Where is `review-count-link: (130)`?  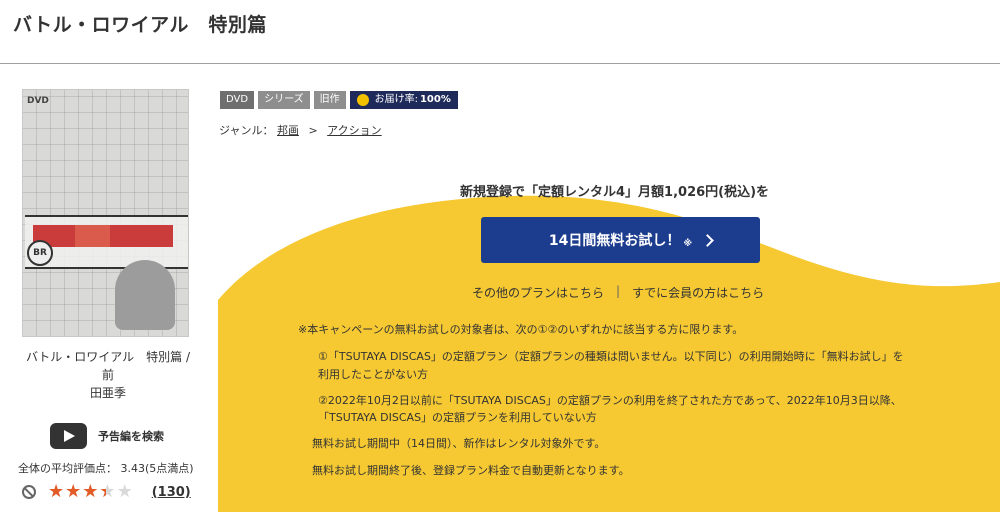
review-count-link: (130) is located at coordinates (171, 492).